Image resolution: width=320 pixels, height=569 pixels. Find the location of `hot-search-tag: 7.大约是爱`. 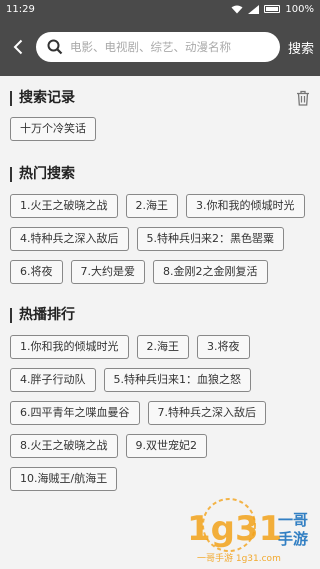

hot-search-tag: 7.大约是爱 is located at coordinates (107, 272).